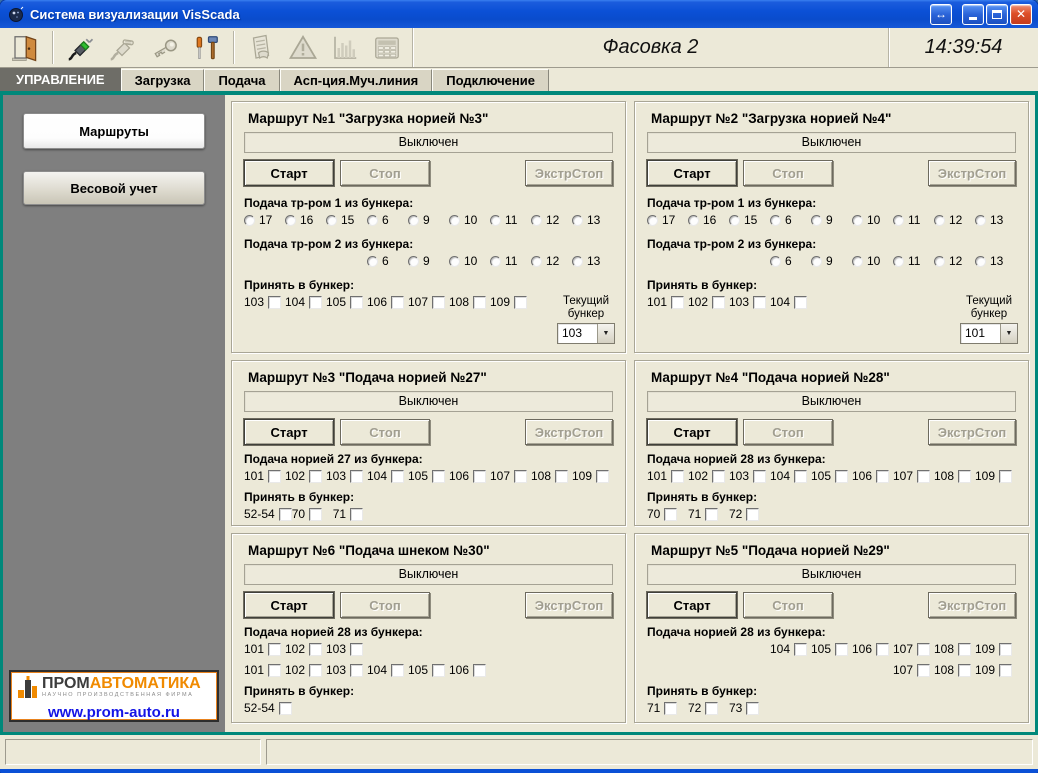 This screenshot has height=773, width=1038. Describe the element at coordinates (989, 333) in the screenshot. I see `current-bunker-select: 101 ▼` at that location.